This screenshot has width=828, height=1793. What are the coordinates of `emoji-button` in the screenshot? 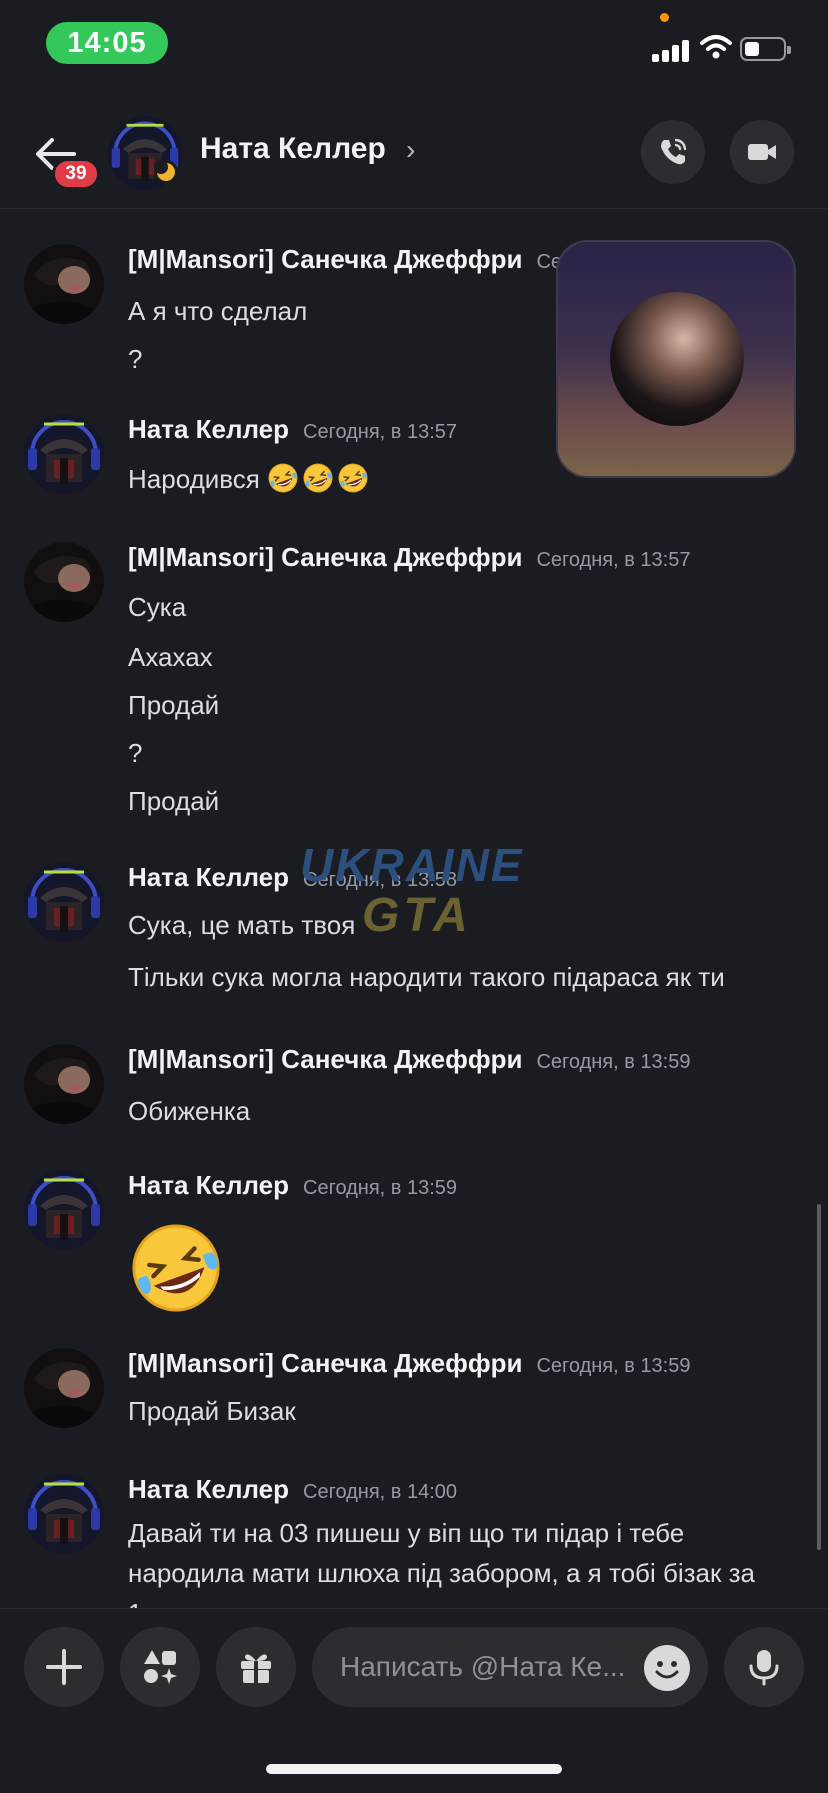 It's located at (667, 1668).